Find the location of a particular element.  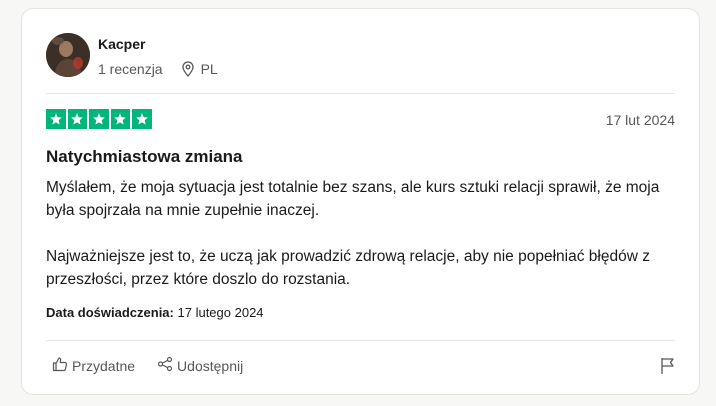

experience-date: Data doświadczenia: 17 lutego 2024 is located at coordinates (155, 312).